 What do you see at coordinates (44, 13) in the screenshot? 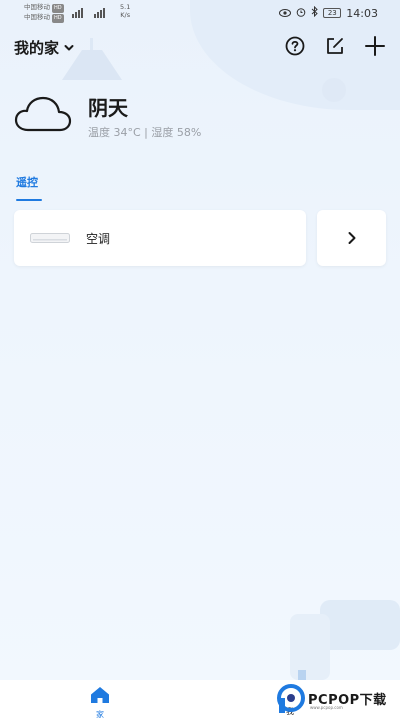
I see `carrier-info: 中国移动 HD 中国移动 HD` at bounding box center [44, 13].